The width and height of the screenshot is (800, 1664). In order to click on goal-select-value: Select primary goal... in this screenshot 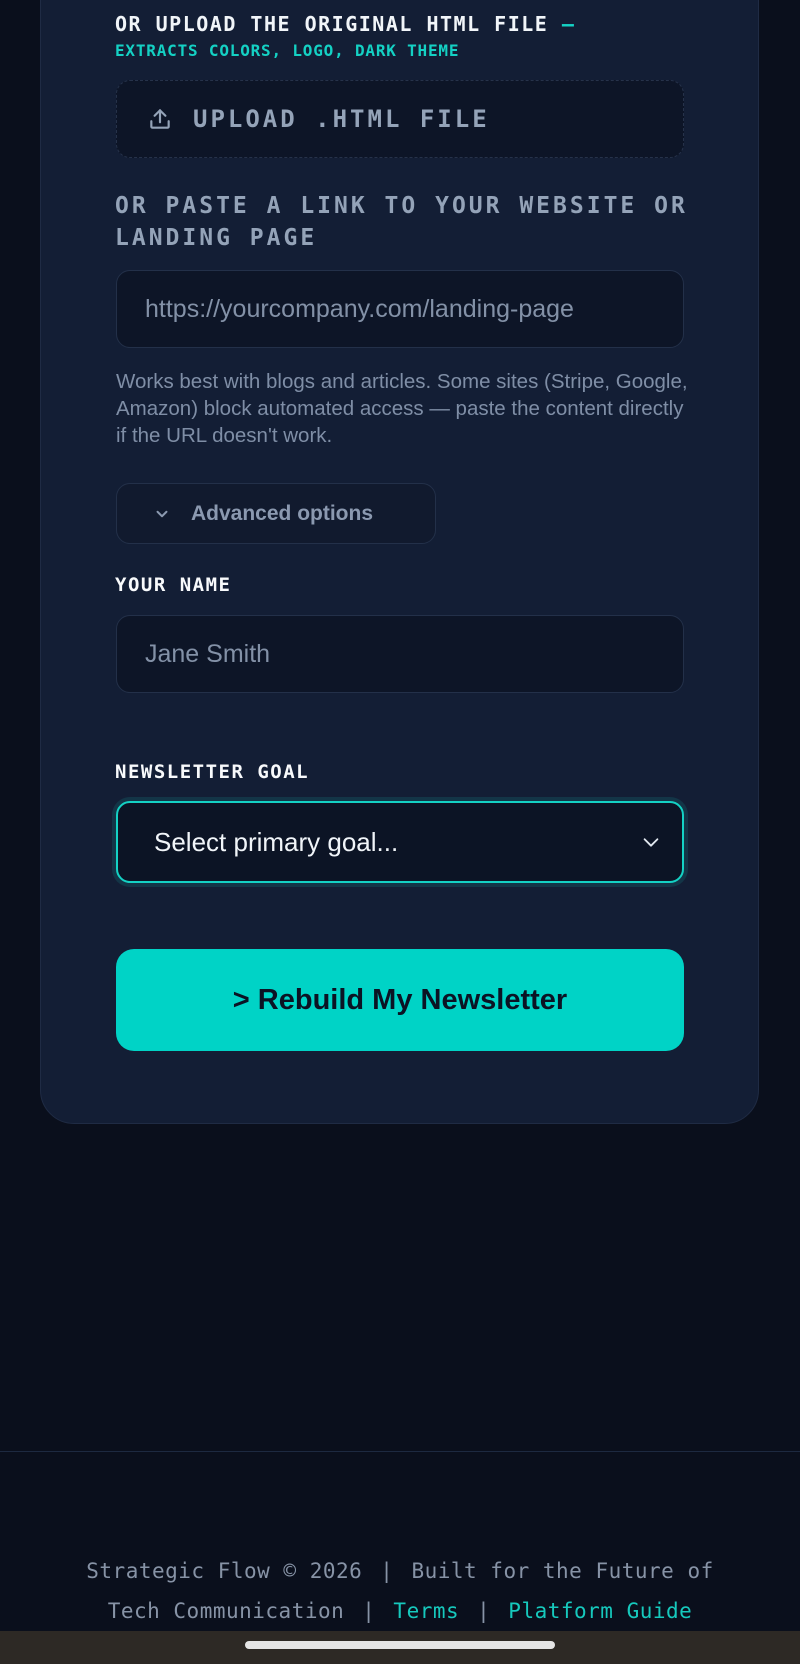, I will do `click(276, 841)`.